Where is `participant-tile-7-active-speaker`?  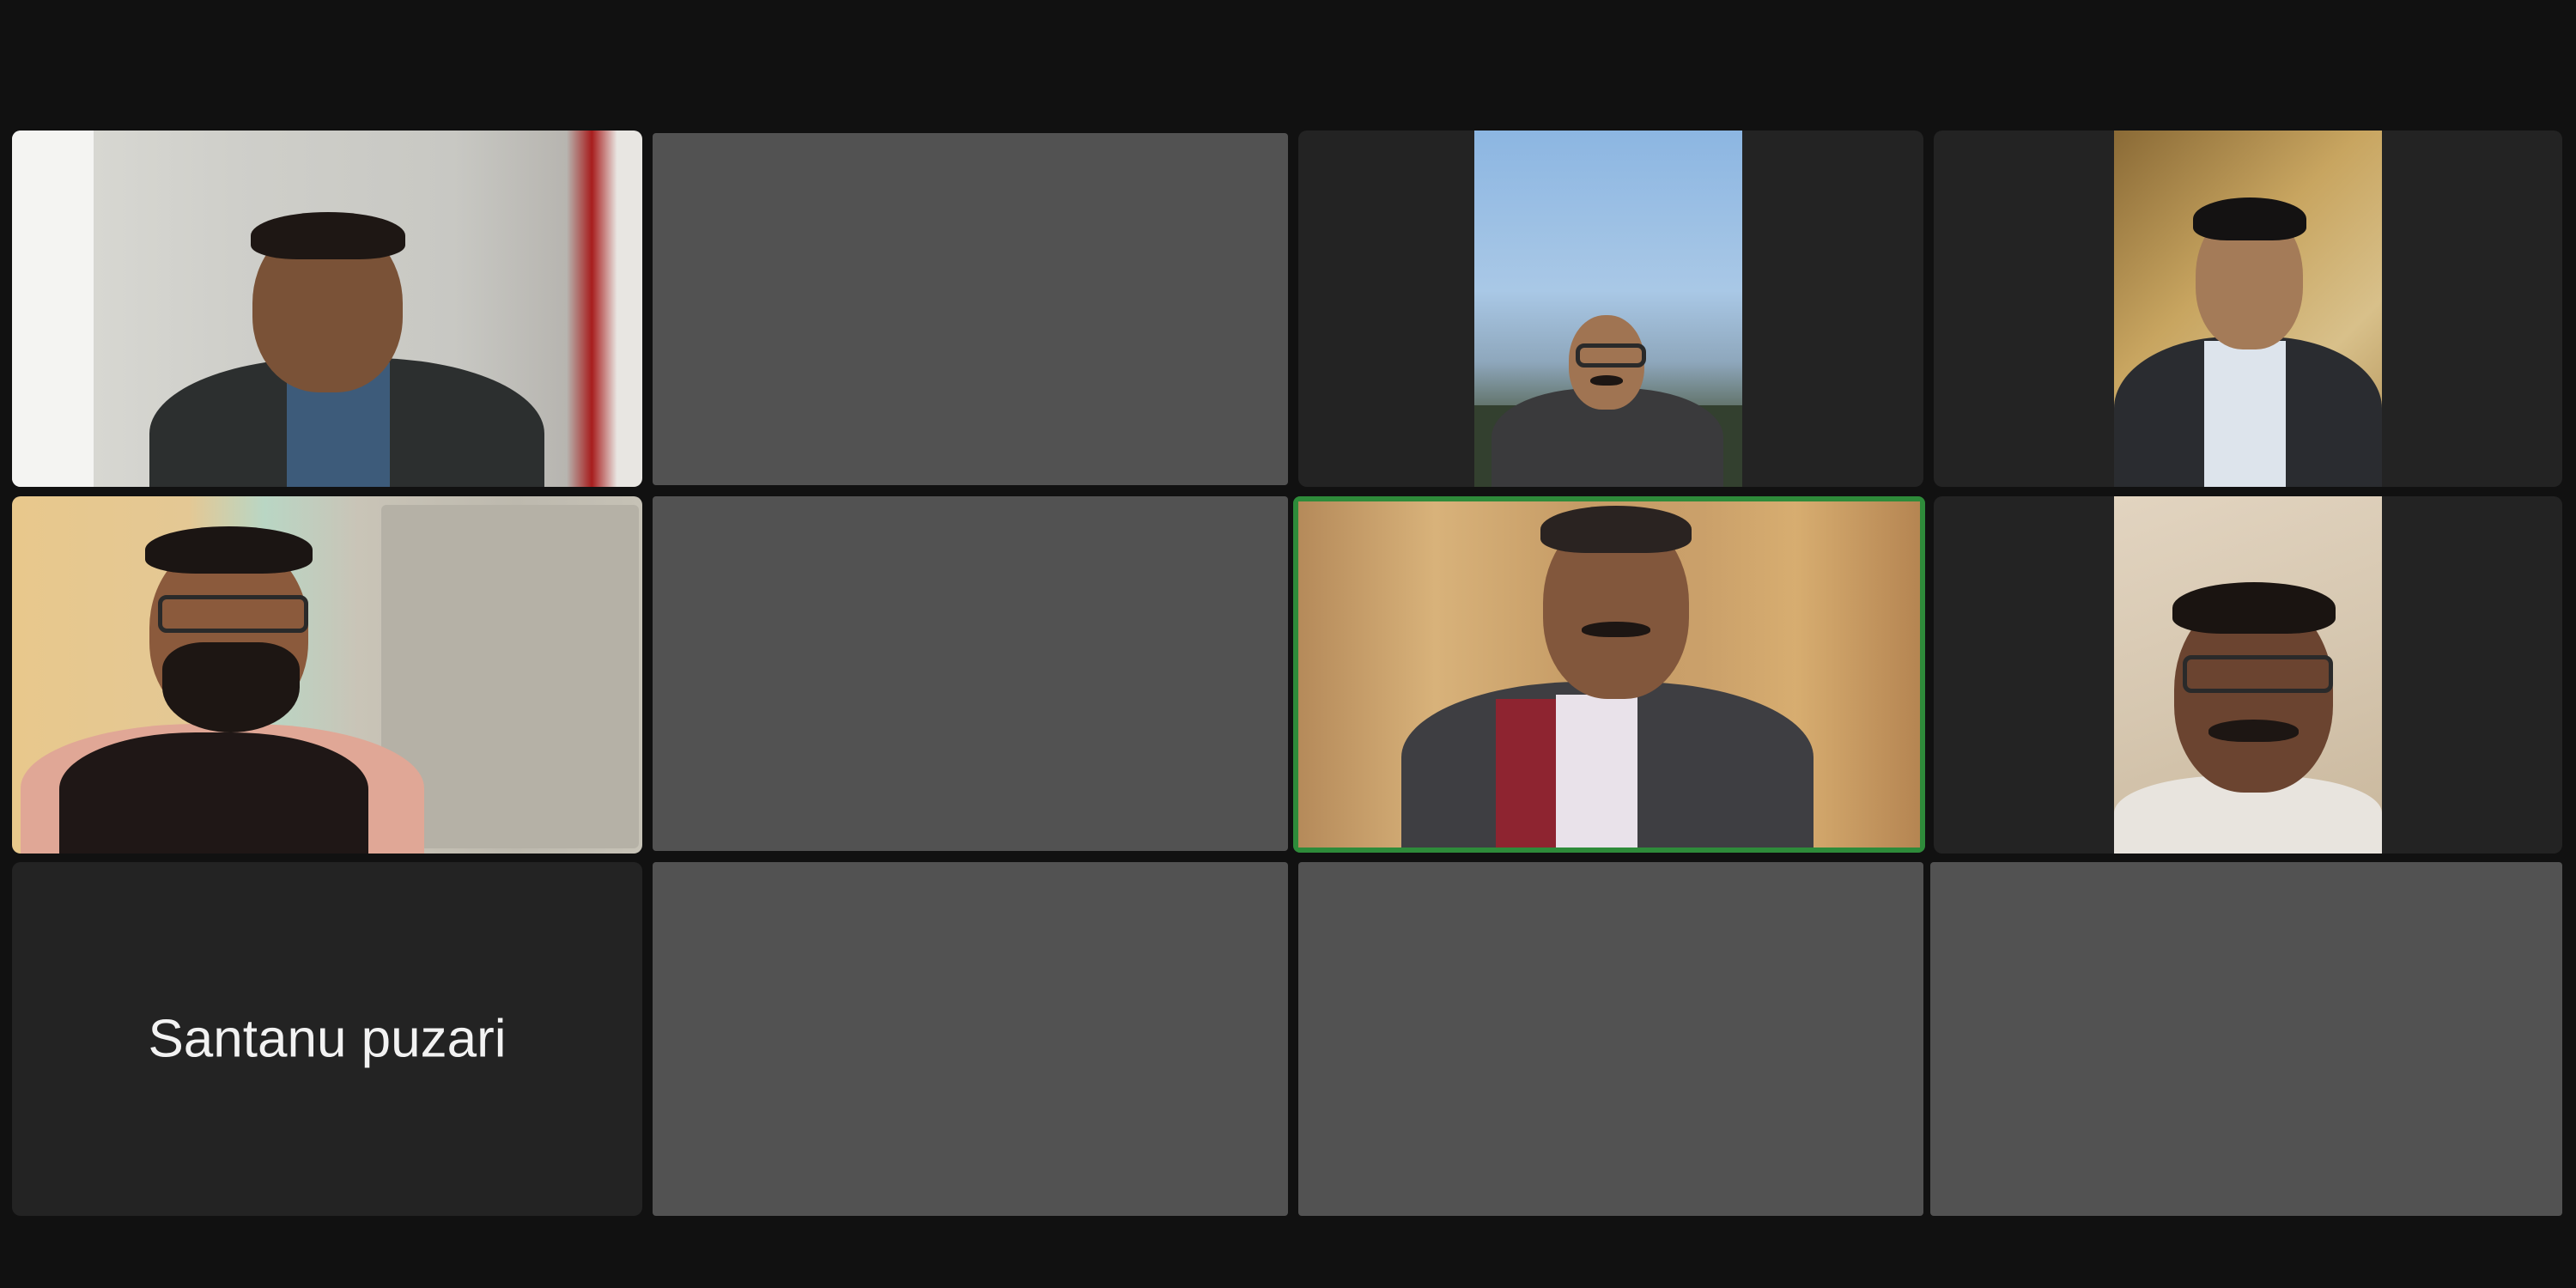
participant-tile-7-active-speaker is located at coordinates (1609, 674).